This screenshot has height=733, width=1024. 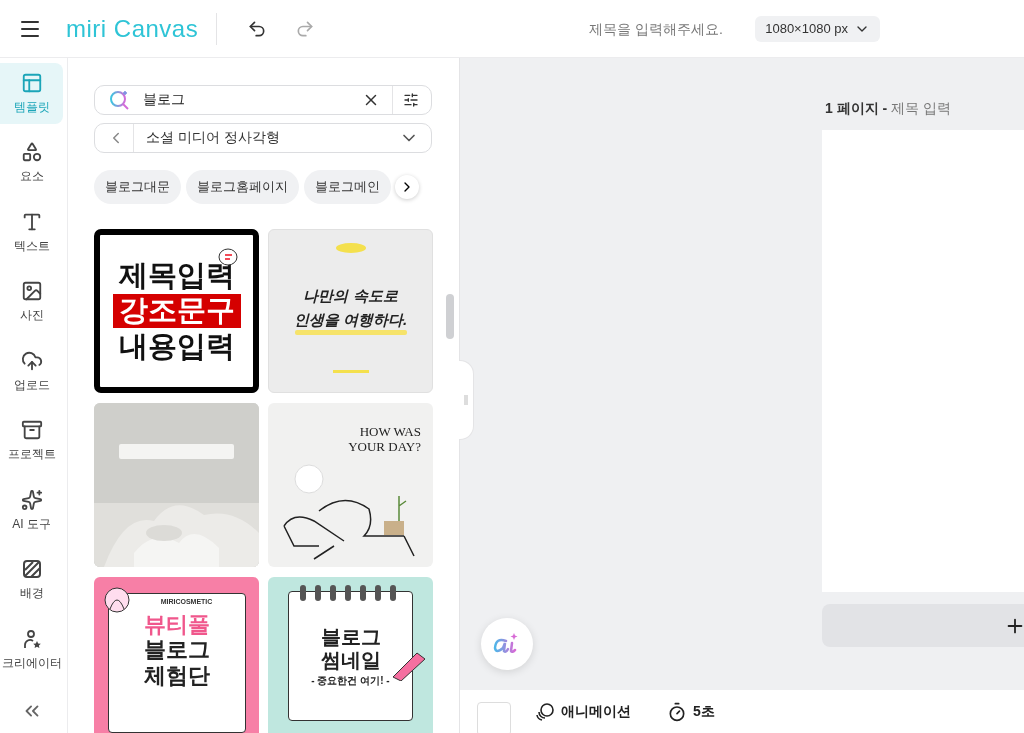 I want to click on tag-chip: 블로그대문, so click(x=137, y=187).